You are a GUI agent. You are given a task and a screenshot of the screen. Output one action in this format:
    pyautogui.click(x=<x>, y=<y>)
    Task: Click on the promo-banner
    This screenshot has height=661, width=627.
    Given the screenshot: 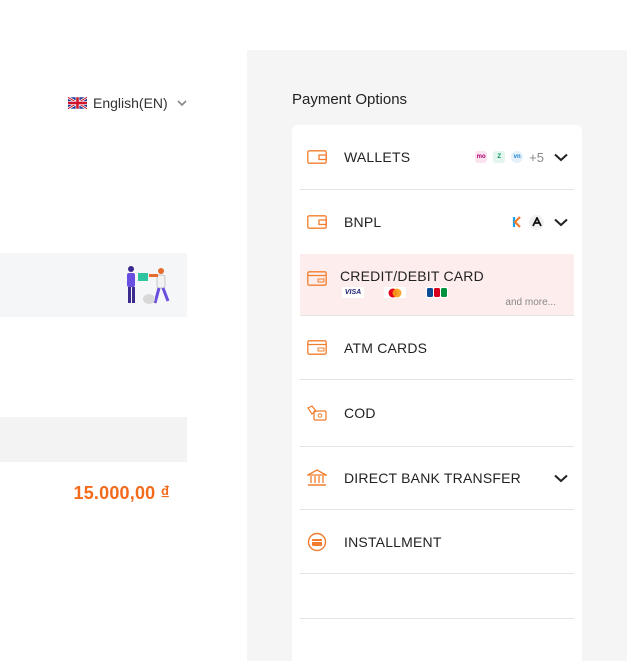 What is the action you would take?
    pyautogui.click(x=93, y=285)
    